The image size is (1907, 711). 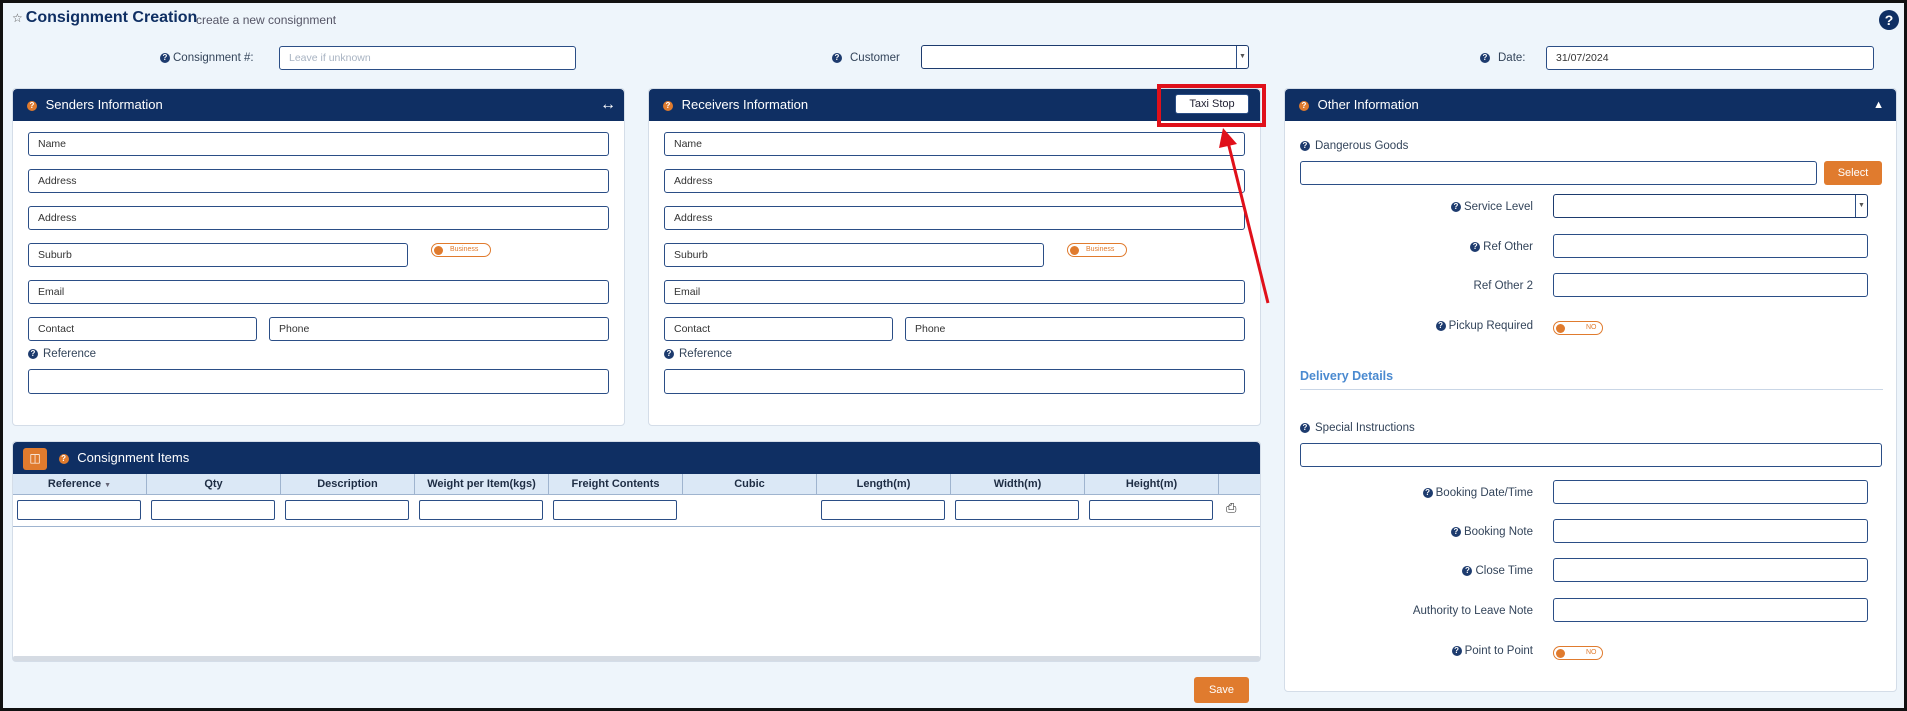 What do you see at coordinates (778, 329) in the screenshot?
I see `receiver-contact-field: Contact` at bounding box center [778, 329].